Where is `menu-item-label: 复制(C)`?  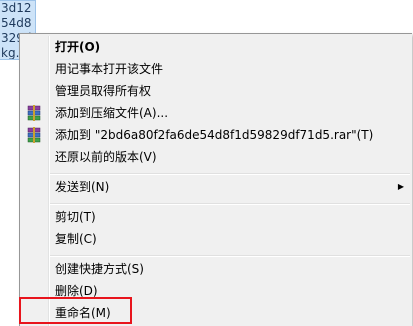
menu-item-label: 复制(C) is located at coordinates (76, 239).